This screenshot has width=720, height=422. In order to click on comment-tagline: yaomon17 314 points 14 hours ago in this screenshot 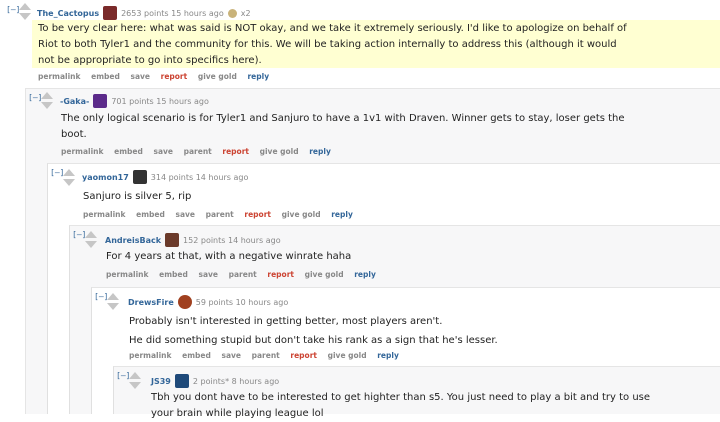, I will do `click(165, 177)`.